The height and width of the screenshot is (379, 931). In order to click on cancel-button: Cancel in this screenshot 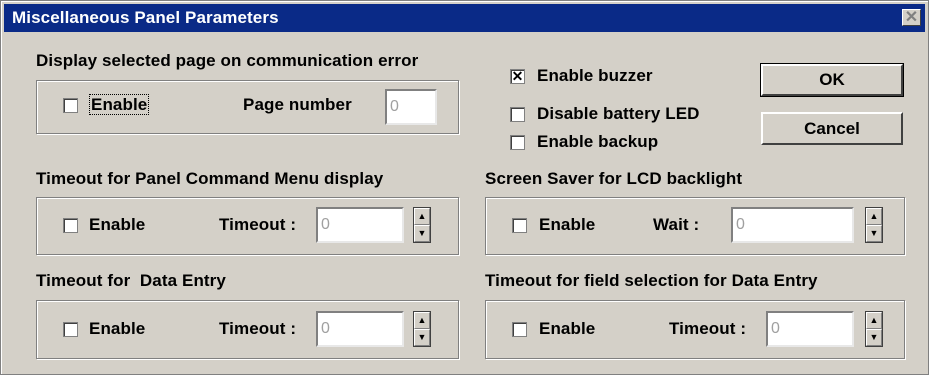, I will do `click(832, 128)`.